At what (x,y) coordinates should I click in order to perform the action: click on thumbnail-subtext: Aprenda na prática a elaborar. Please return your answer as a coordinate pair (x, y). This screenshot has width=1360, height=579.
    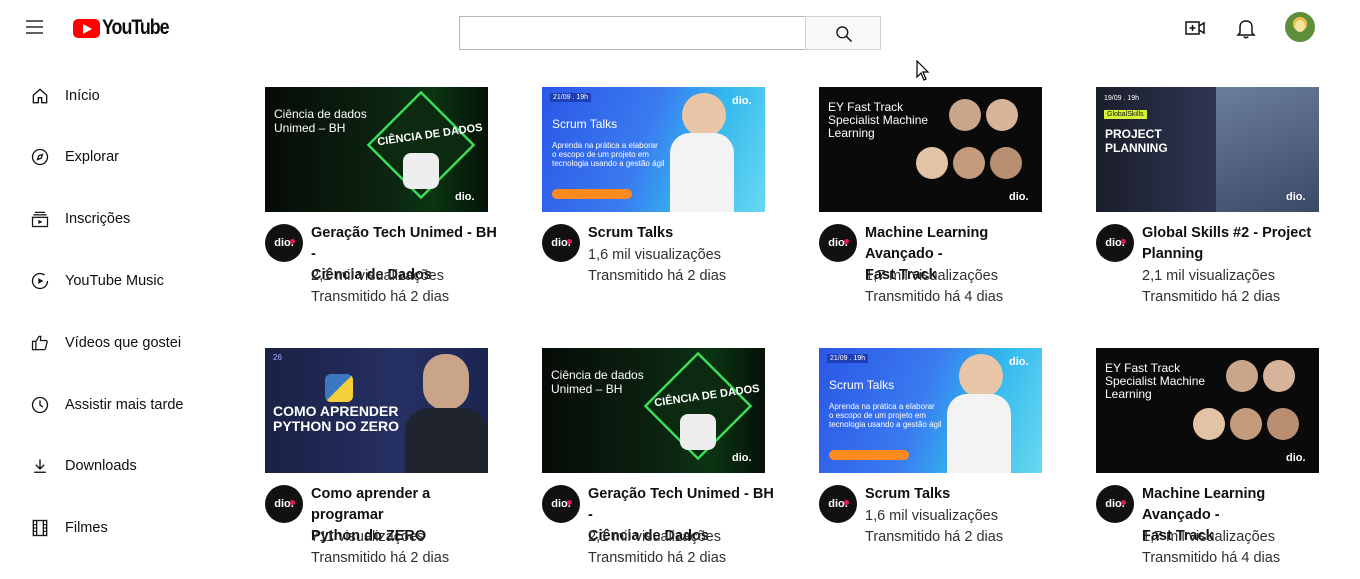
    Looking at the image, I should click on (882, 406).